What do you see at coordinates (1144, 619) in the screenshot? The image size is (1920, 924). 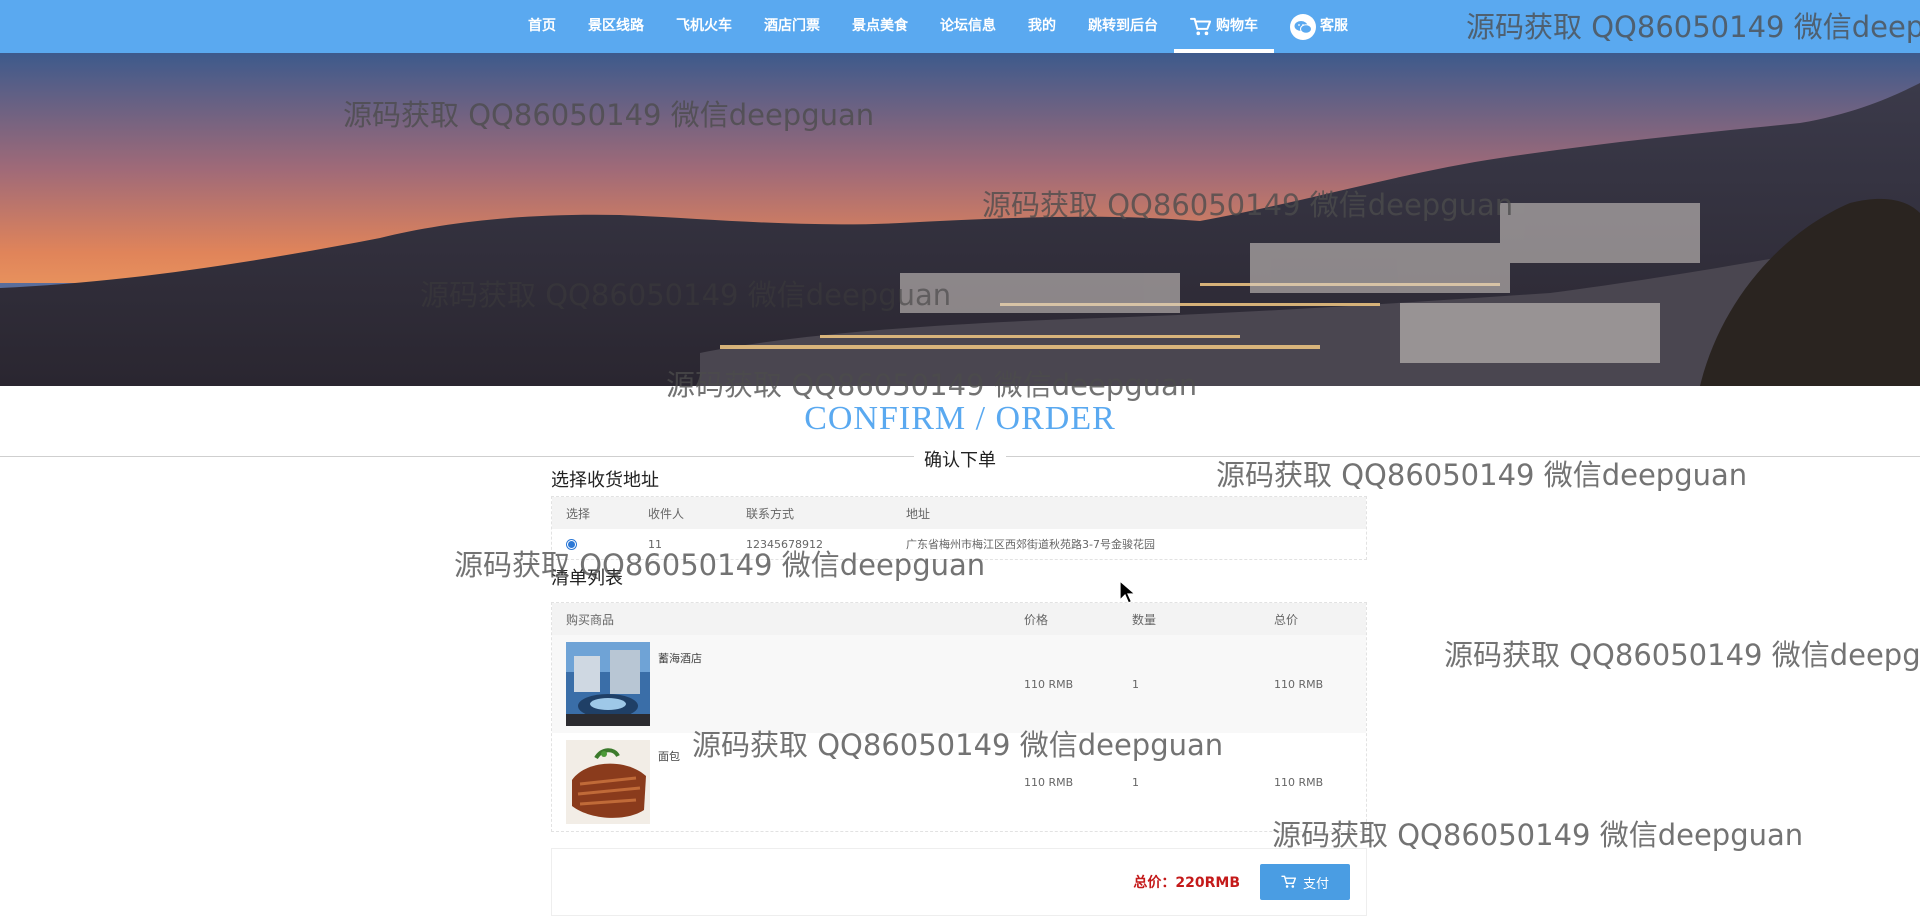 I see `col-qty: 数量` at bounding box center [1144, 619].